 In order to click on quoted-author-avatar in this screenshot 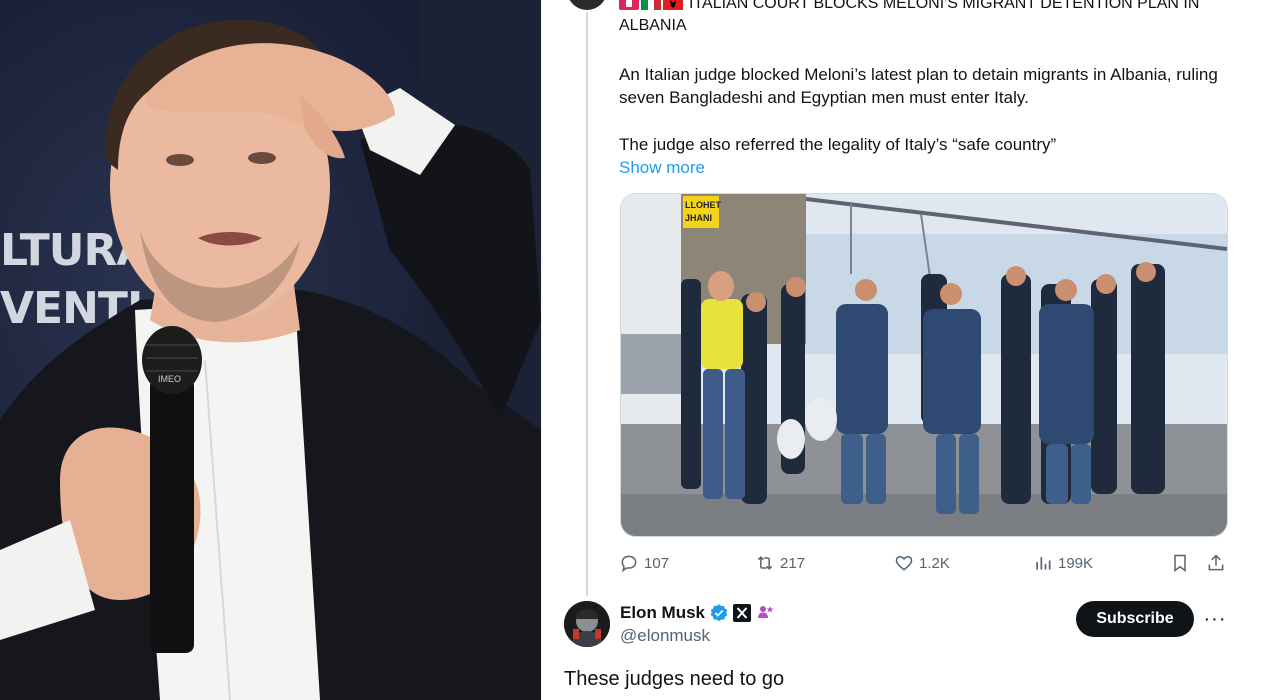, I will do `click(587, 5)`.